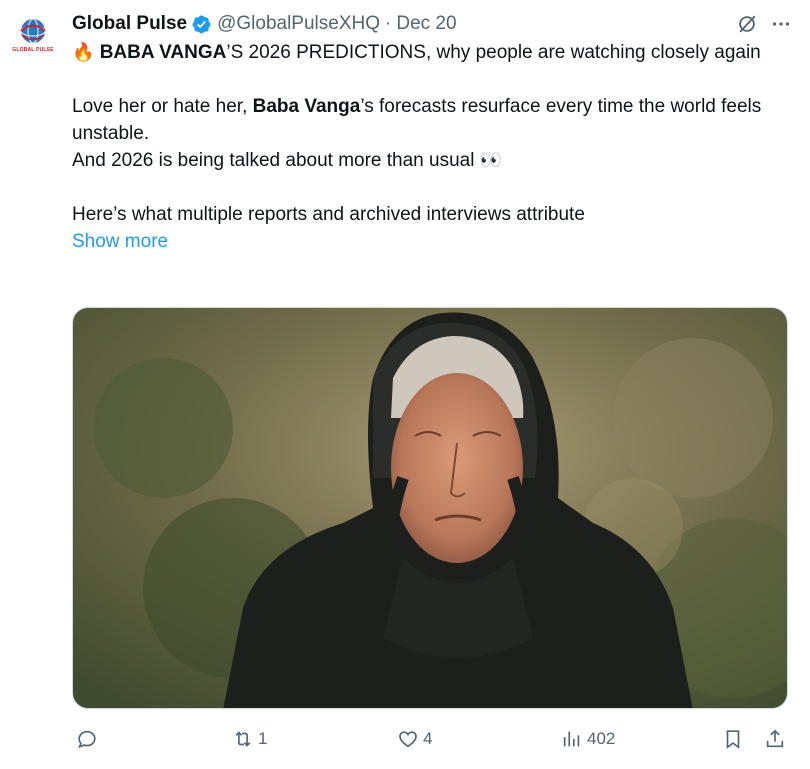  What do you see at coordinates (766, 24) in the screenshot?
I see `header-actions` at bounding box center [766, 24].